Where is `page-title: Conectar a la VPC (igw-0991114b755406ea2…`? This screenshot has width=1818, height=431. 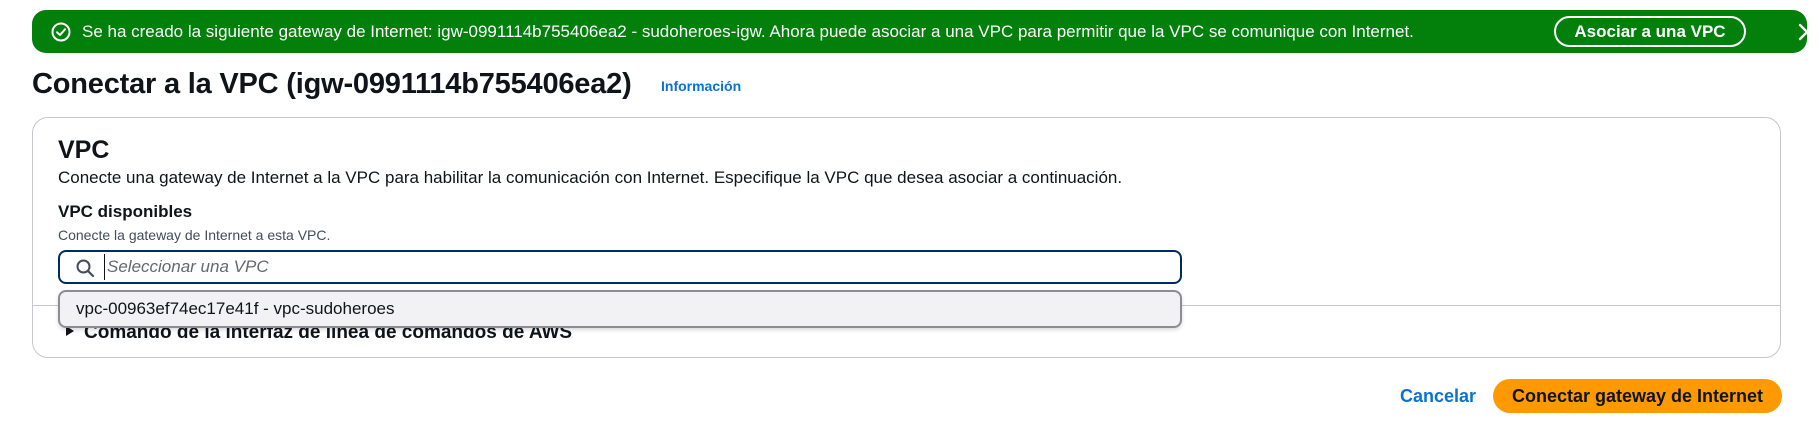
page-title: Conectar a la VPC (igw-0991114b755406ea2… is located at coordinates (332, 84).